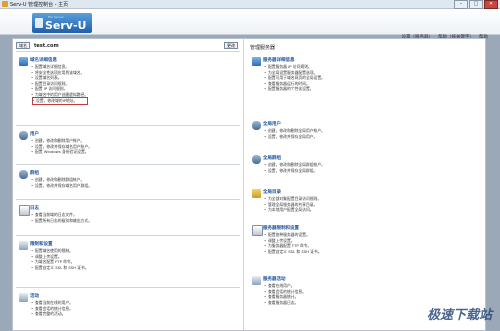 This screenshot has height=331, width=500. Describe the element at coordinates (256, 125) in the screenshot. I see `global-user-icon` at that location.